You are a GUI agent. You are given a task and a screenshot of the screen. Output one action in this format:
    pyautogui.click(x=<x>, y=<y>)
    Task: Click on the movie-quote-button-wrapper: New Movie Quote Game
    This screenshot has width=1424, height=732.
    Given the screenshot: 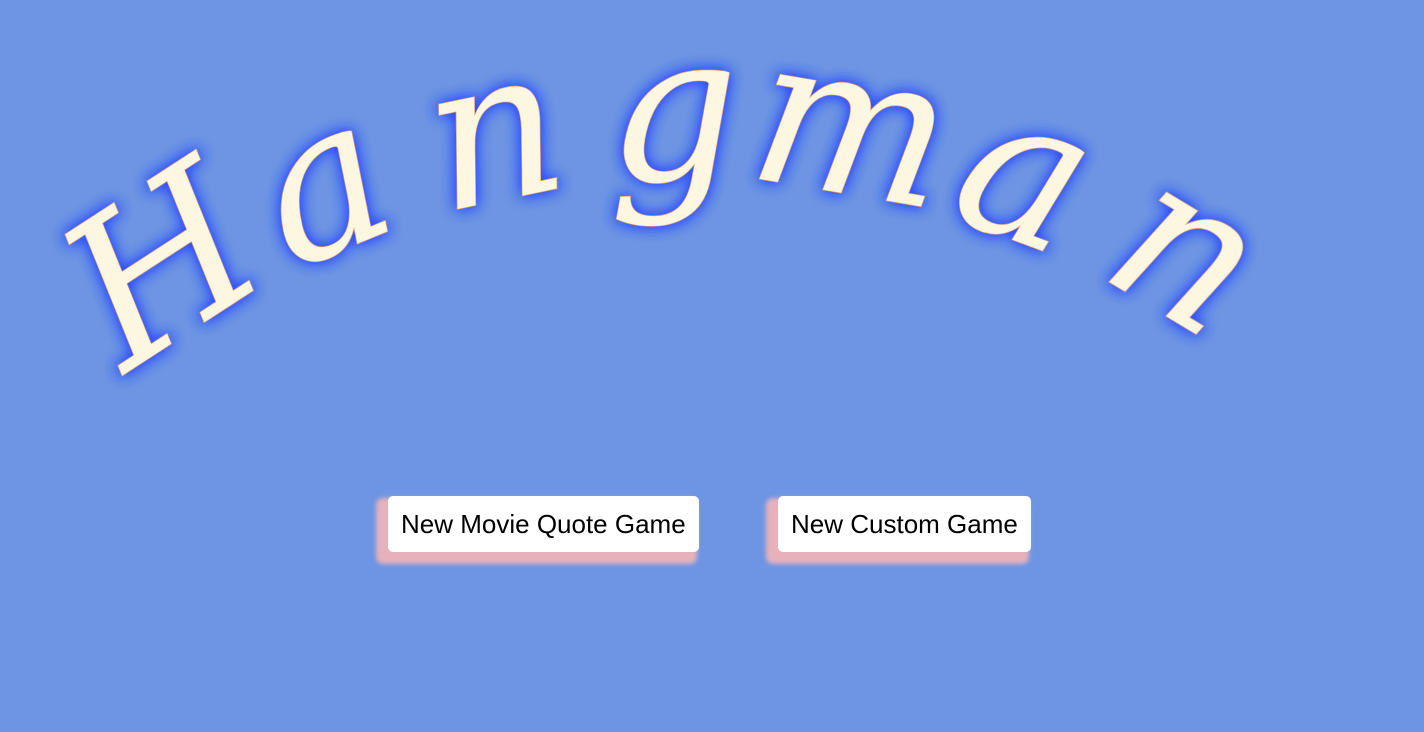 What is the action you would take?
    pyautogui.click(x=537, y=530)
    